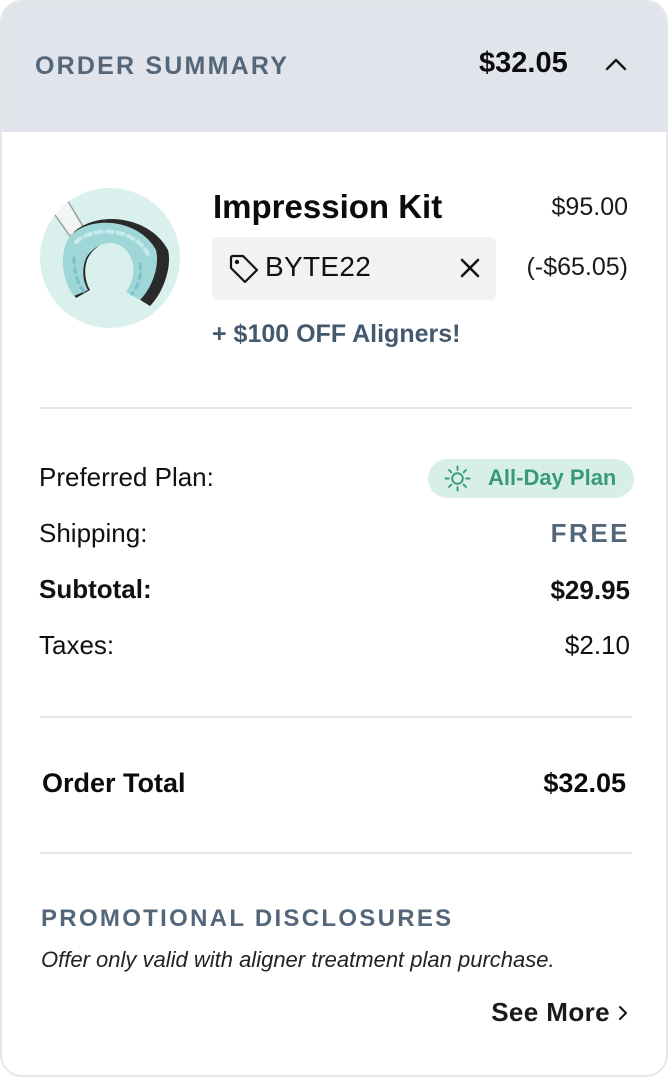  I want to click on tag-icon, so click(244, 269).